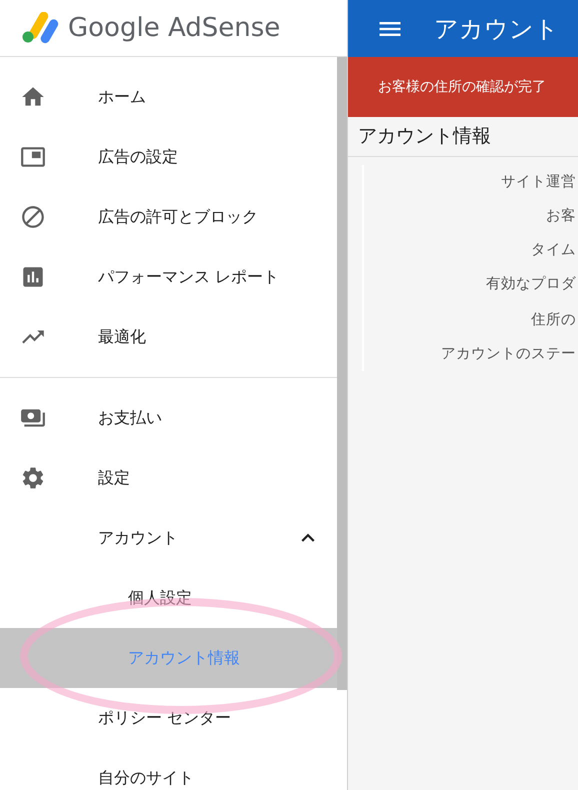 The height and width of the screenshot is (790, 578). Describe the element at coordinates (342, 373) in the screenshot. I see `scrollbar-thumb` at that location.